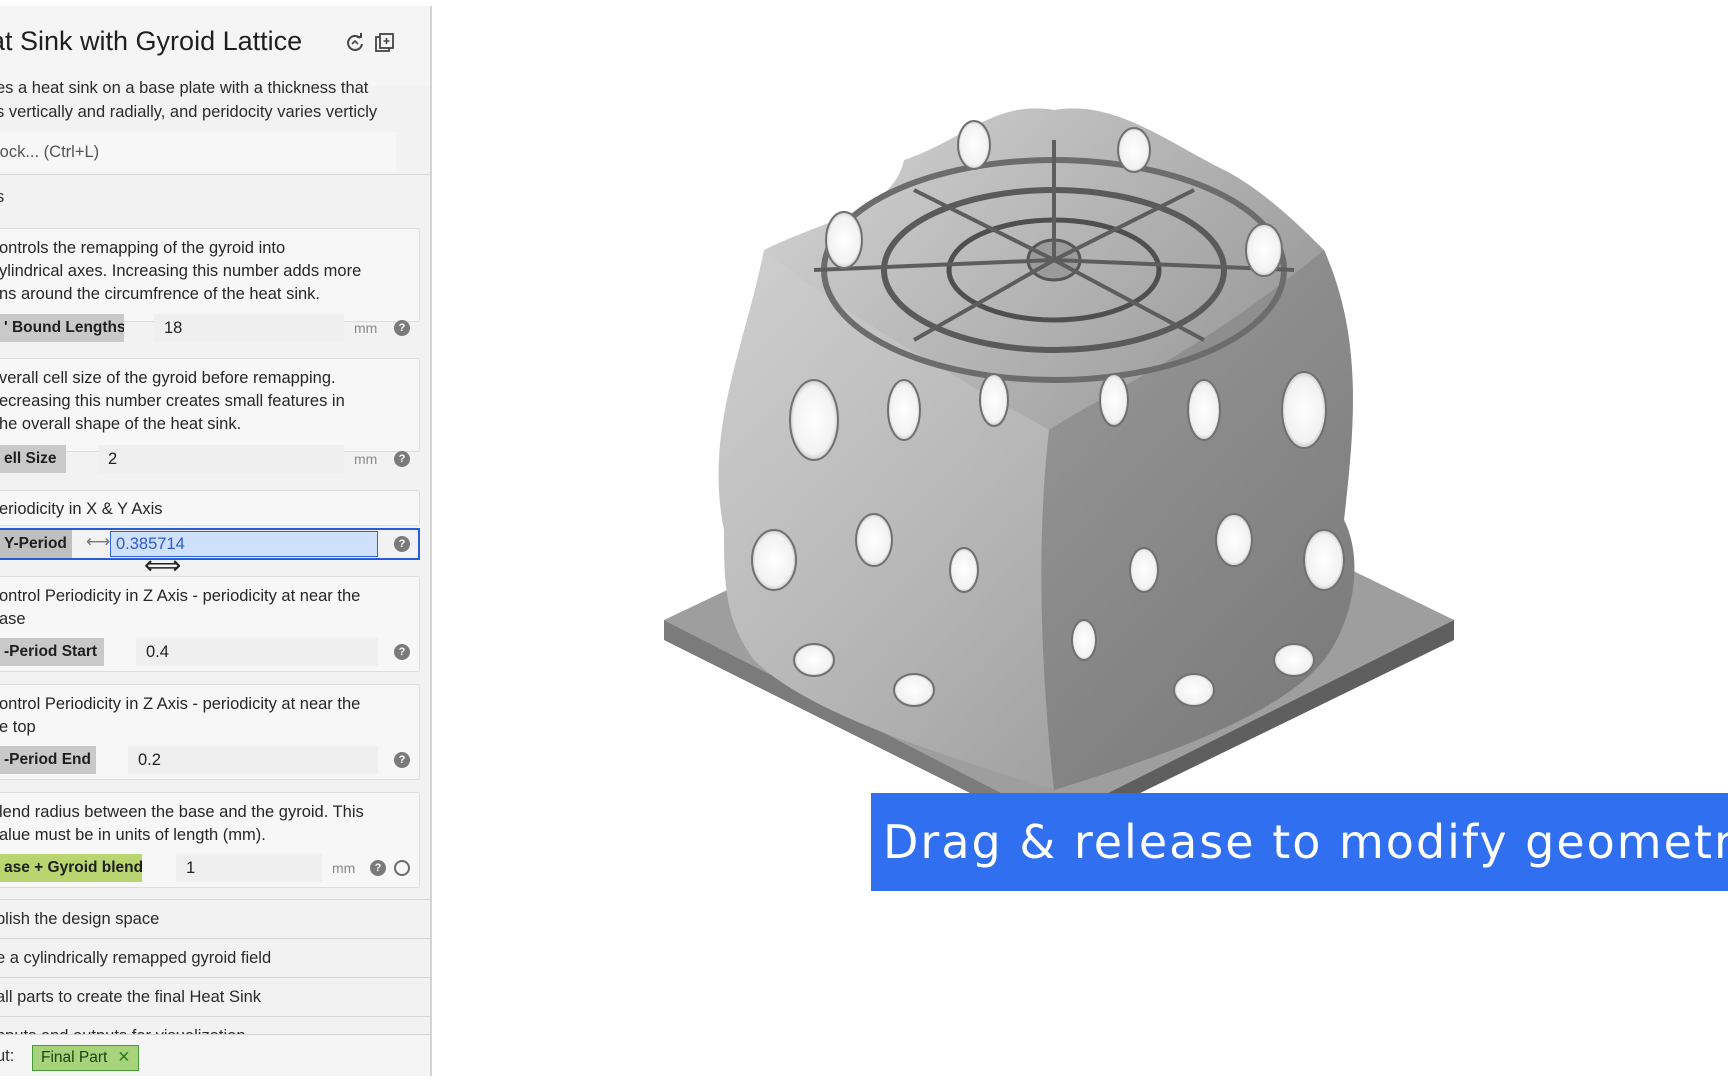 This screenshot has width=1728, height=1080. I want to click on divider, so click(215, 174).